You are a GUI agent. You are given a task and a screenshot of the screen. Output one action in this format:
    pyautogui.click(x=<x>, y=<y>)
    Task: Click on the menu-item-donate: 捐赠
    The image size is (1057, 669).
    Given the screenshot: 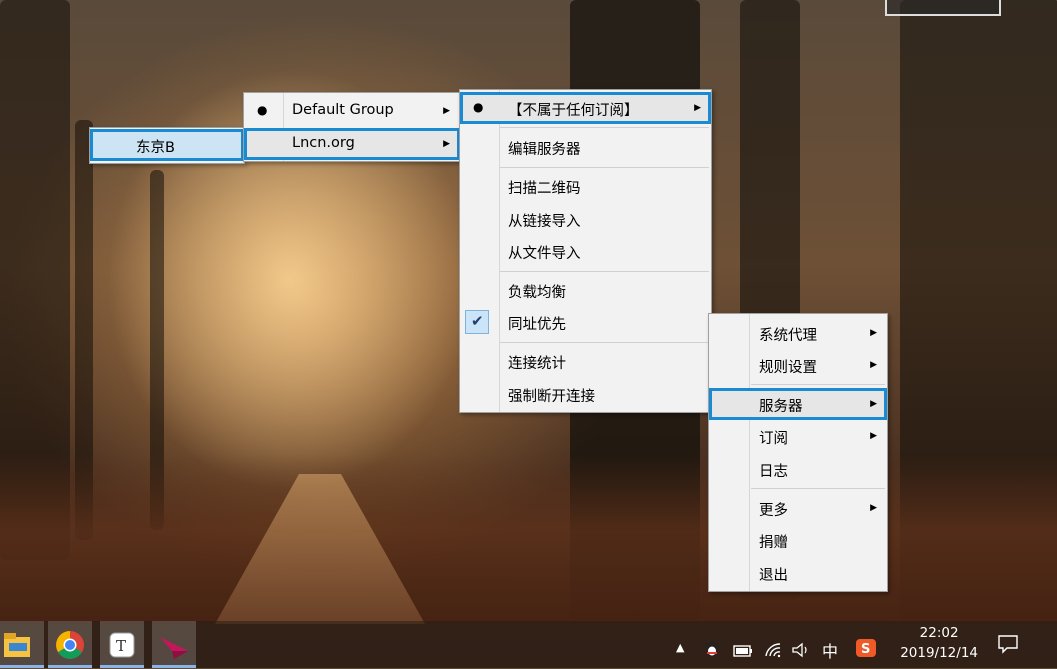 What is the action you would take?
    pyautogui.click(x=798, y=540)
    